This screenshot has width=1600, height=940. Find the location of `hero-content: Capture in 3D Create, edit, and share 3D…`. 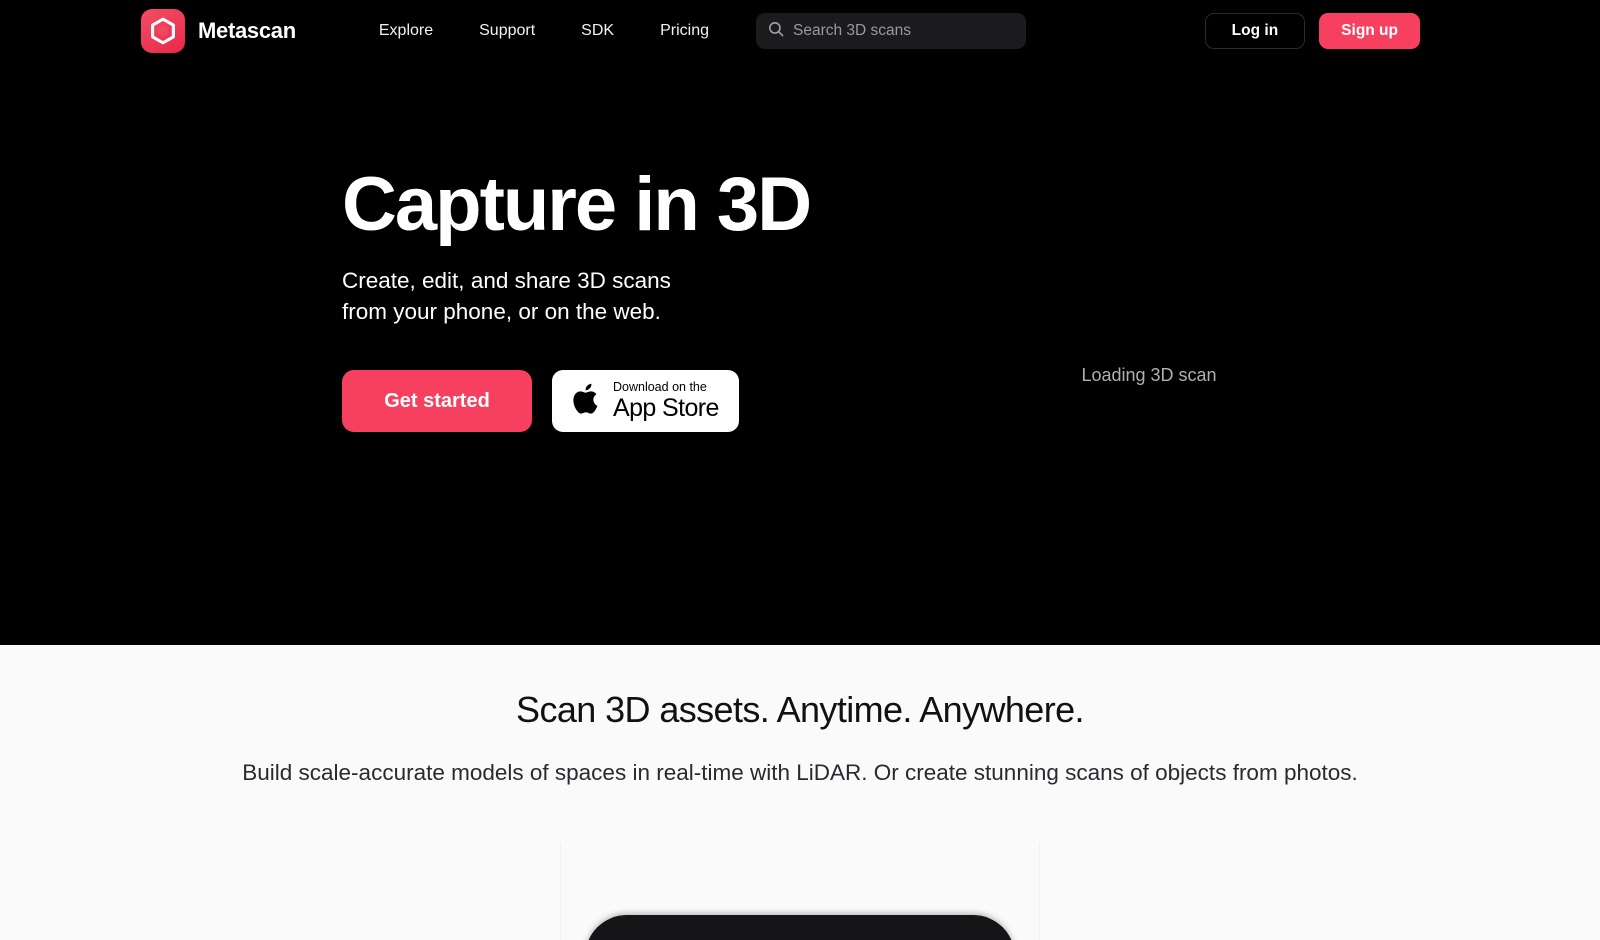

hero-content: Capture in 3D Create, edit, and share 3D… is located at coordinates (612, 296).